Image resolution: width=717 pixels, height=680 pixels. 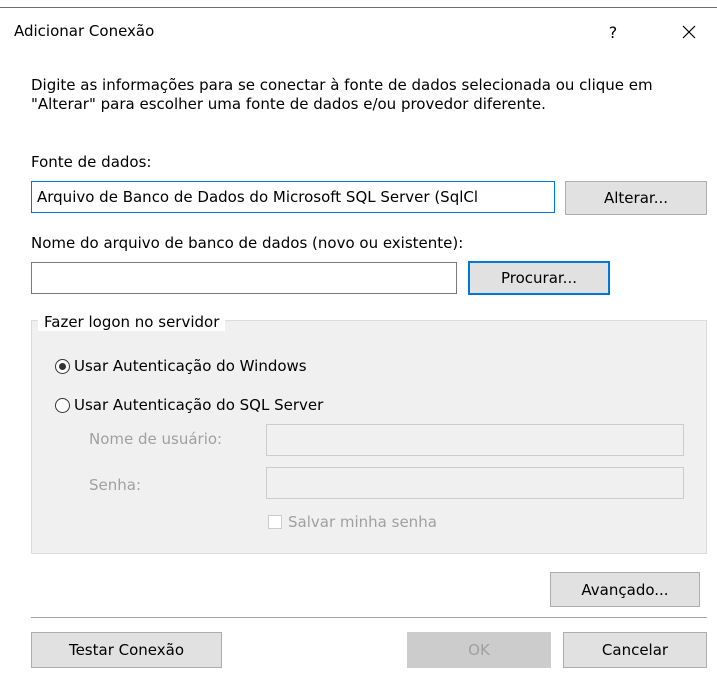 I want to click on username-label: Nome de usuário:, so click(x=156, y=439).